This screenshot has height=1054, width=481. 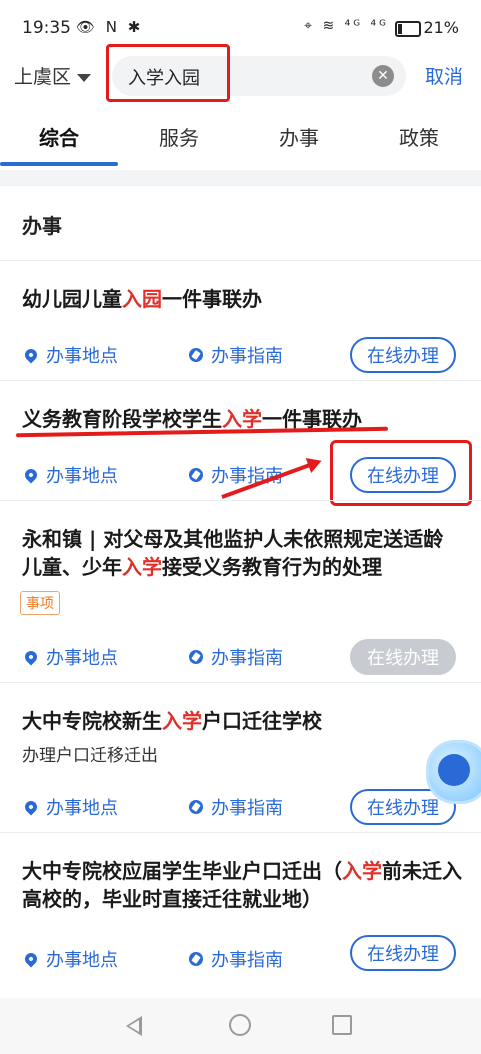 What do you see at coordinates (40, 603) in the screenshot?
I see `item-tag: 事项` at bounding box center [40, 603].